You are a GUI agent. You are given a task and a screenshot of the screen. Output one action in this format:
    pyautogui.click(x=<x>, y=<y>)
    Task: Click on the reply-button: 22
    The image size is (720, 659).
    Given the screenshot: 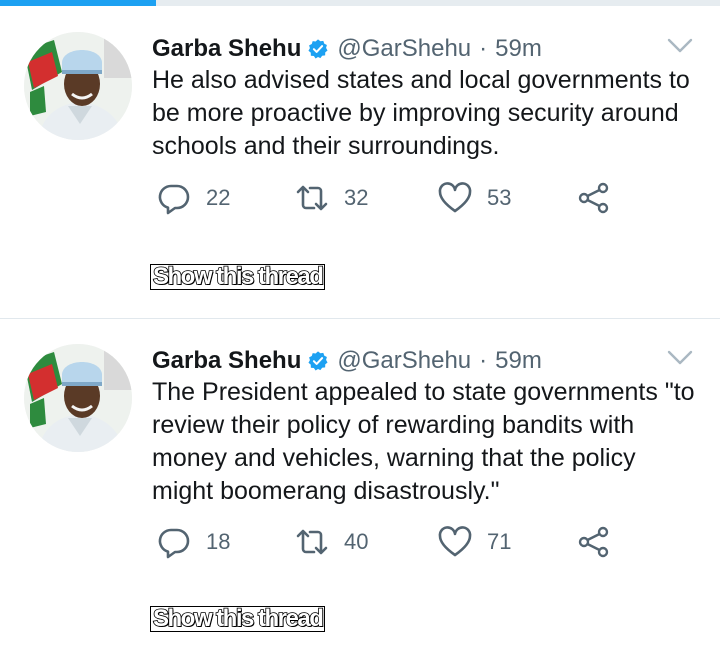 What is the action you would take?
    pyautogui.click(x=193, y=198)
    